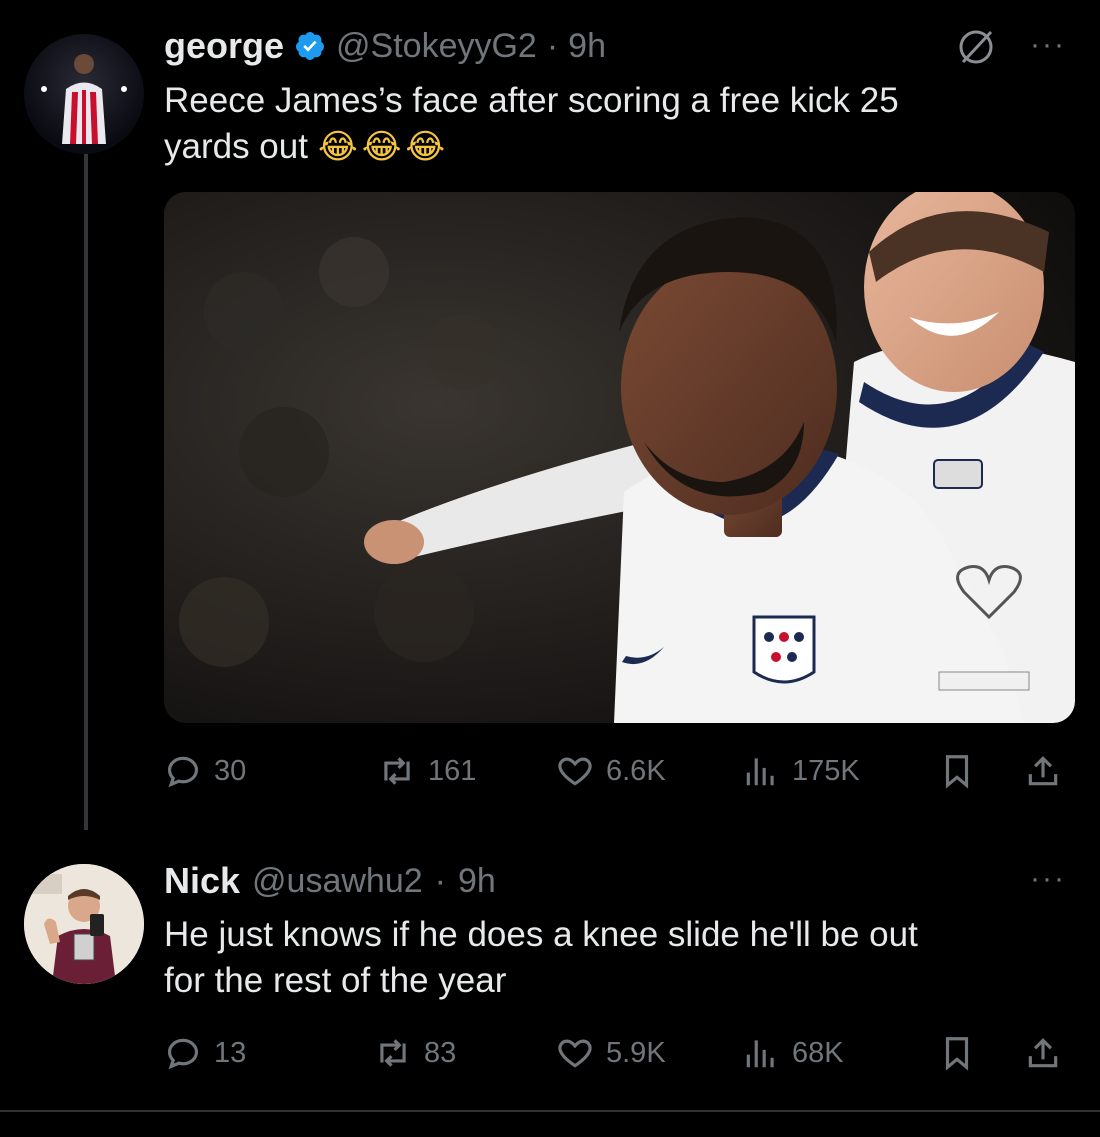  Describe the element at coordinates (636, 1052) in the screenshot. I see `like-count: 5.9K` at that location.